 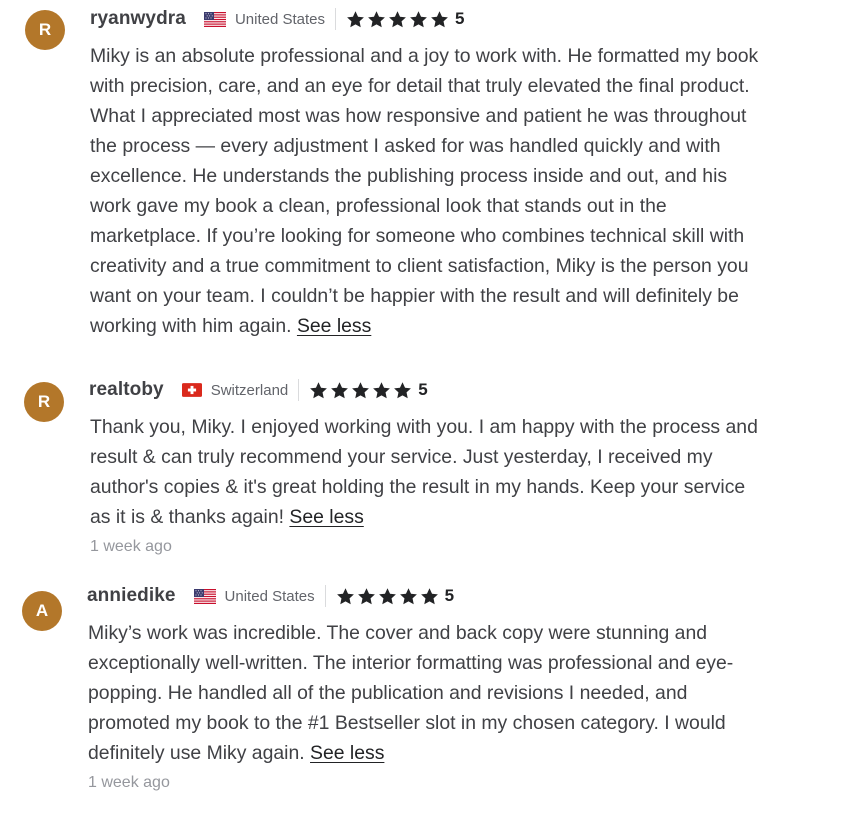 What do you see at coordinates (192, 390) in the screenshot?
I see `swiss-flag-icon` at bounding box center [192, 390].